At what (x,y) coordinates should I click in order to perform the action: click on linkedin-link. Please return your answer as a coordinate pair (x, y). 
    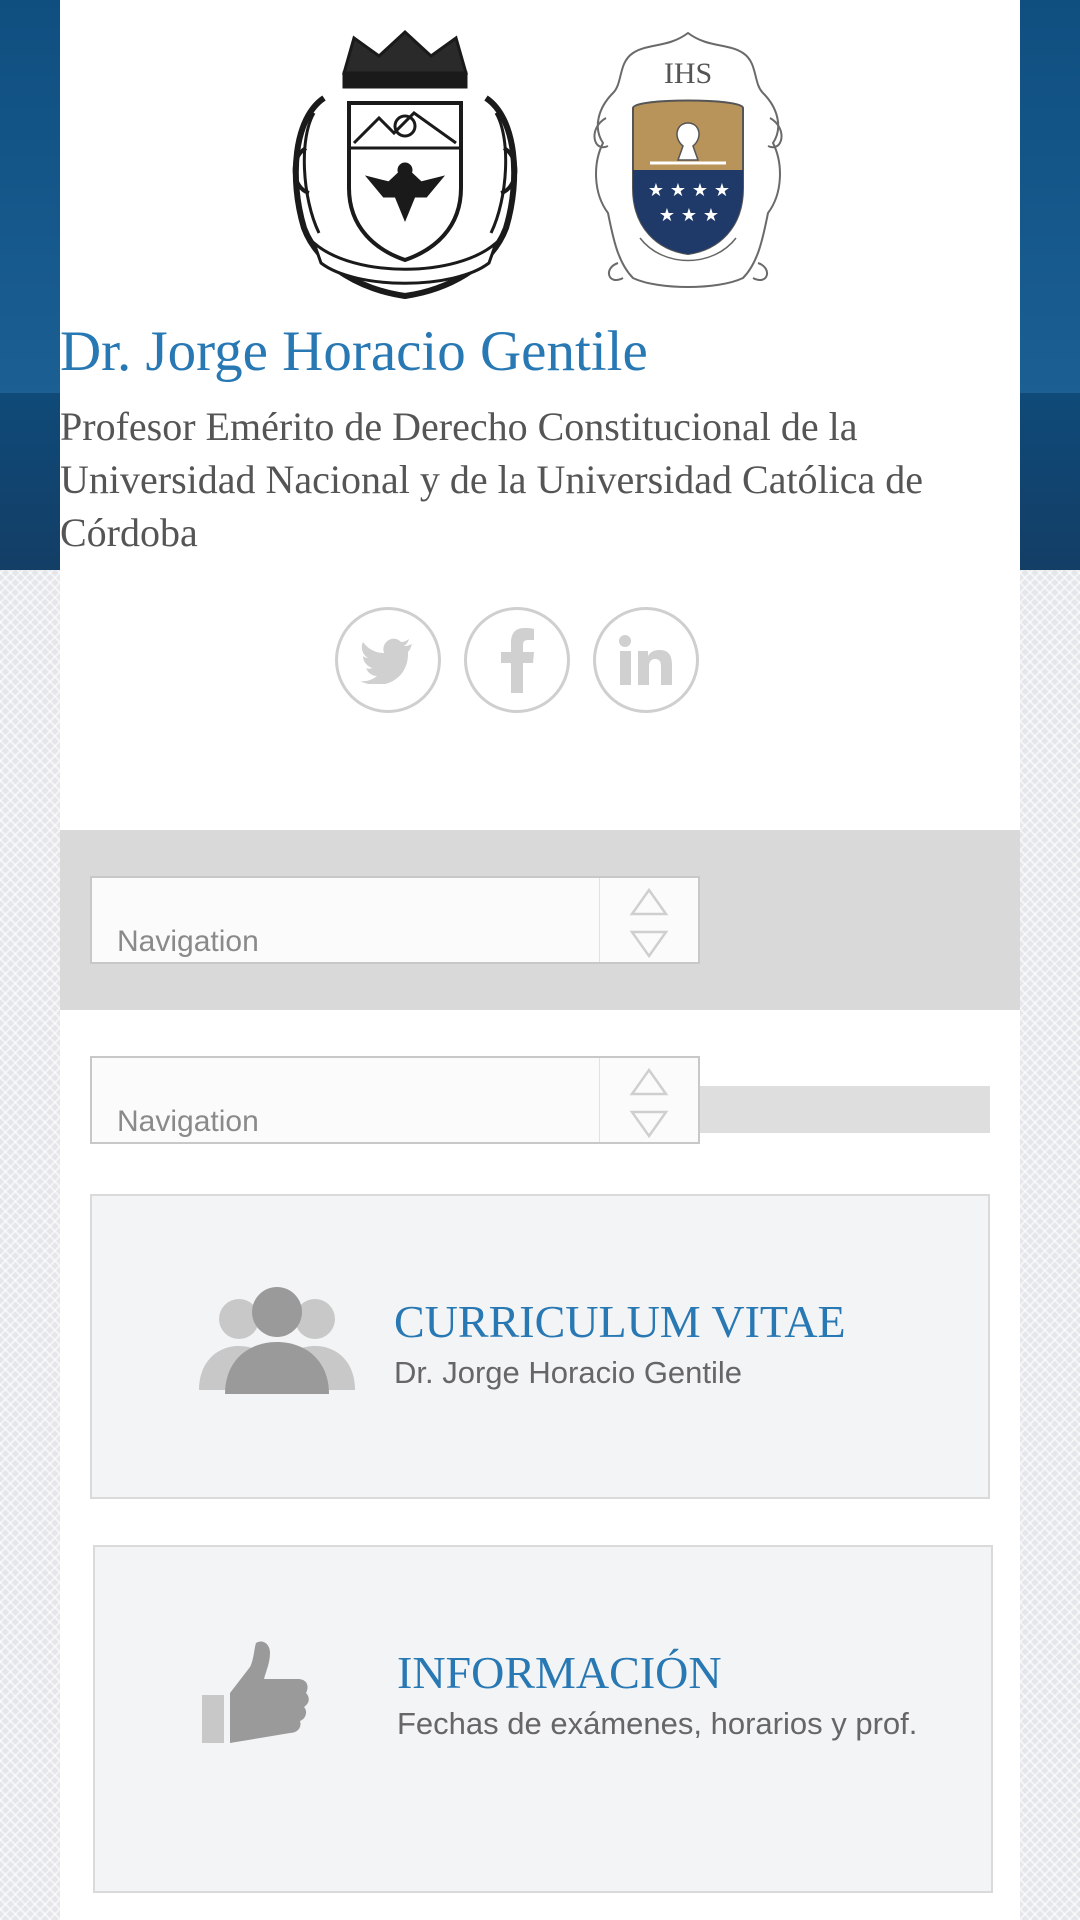
    Looking at the image, I should click on (646, 660).